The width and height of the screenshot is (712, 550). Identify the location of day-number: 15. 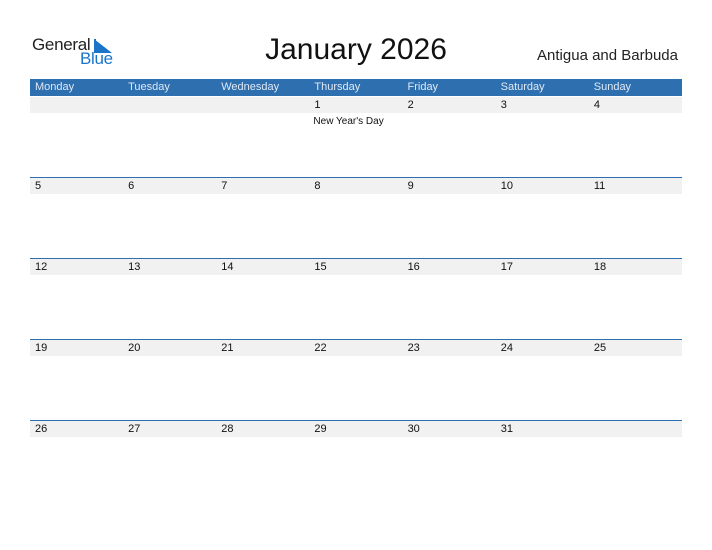
(320, 267).